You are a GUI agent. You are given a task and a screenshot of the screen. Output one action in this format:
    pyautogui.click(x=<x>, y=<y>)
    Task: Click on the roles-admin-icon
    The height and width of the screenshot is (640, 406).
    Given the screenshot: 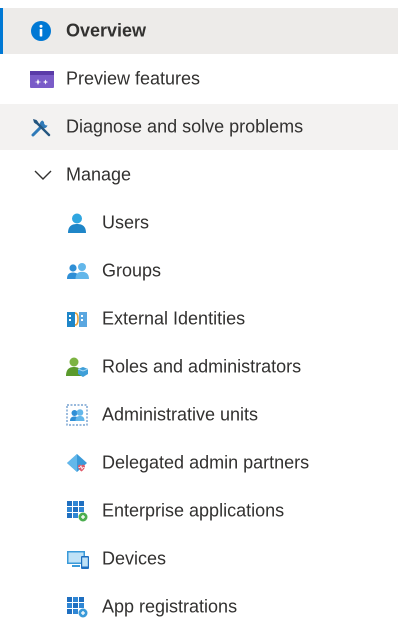 What is the action you would take?
    pyautogui.click(x=77, y=367)
    